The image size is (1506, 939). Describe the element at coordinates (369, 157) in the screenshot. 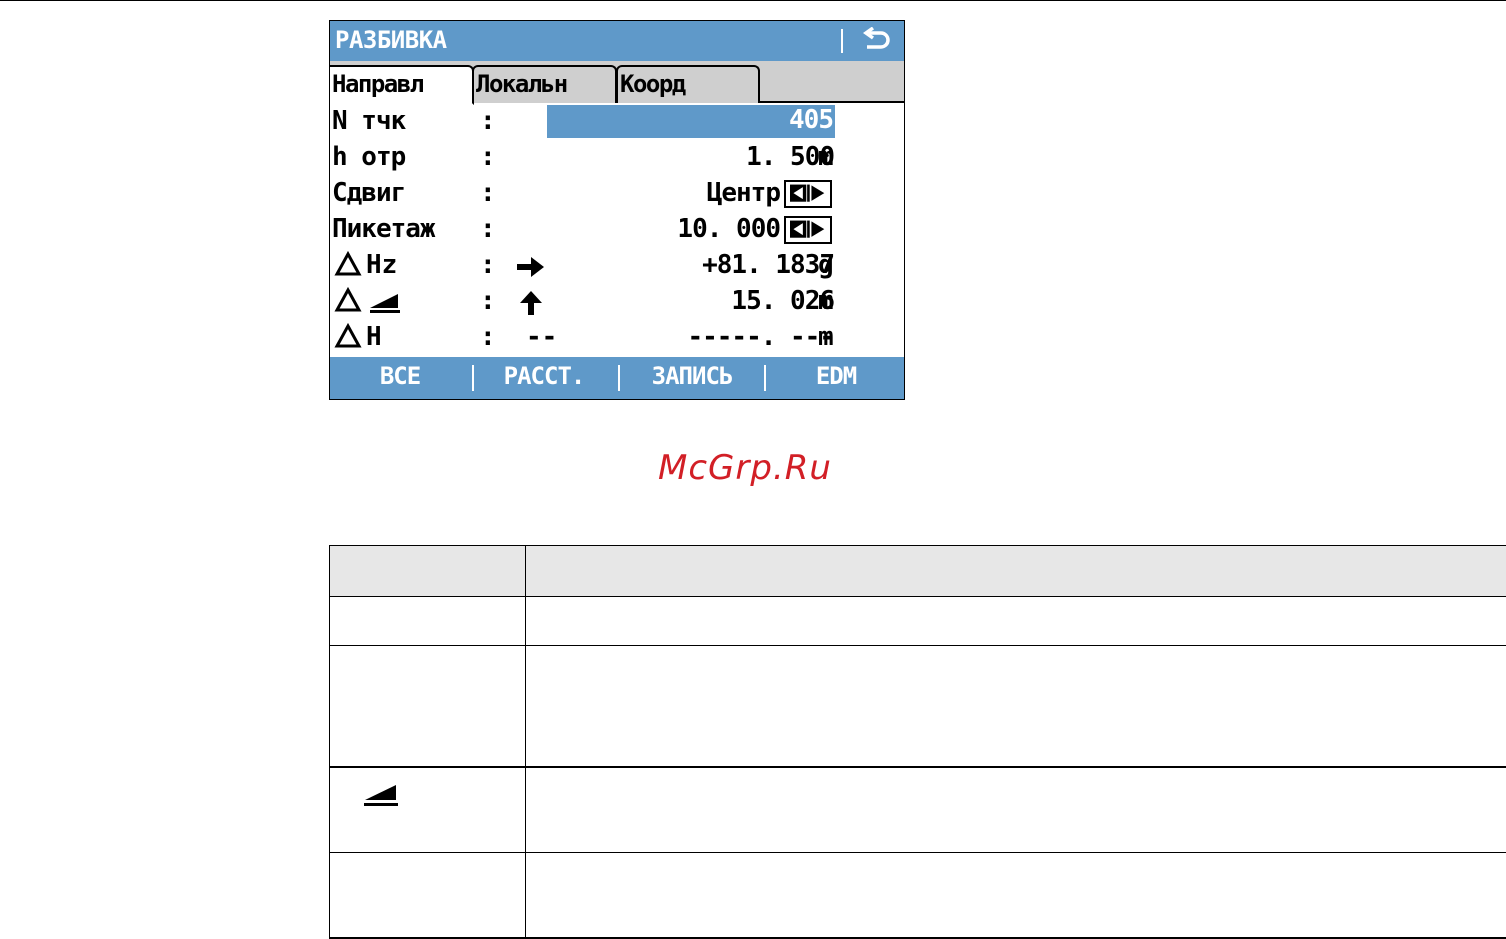

I see `field-label: h отр` at that location.